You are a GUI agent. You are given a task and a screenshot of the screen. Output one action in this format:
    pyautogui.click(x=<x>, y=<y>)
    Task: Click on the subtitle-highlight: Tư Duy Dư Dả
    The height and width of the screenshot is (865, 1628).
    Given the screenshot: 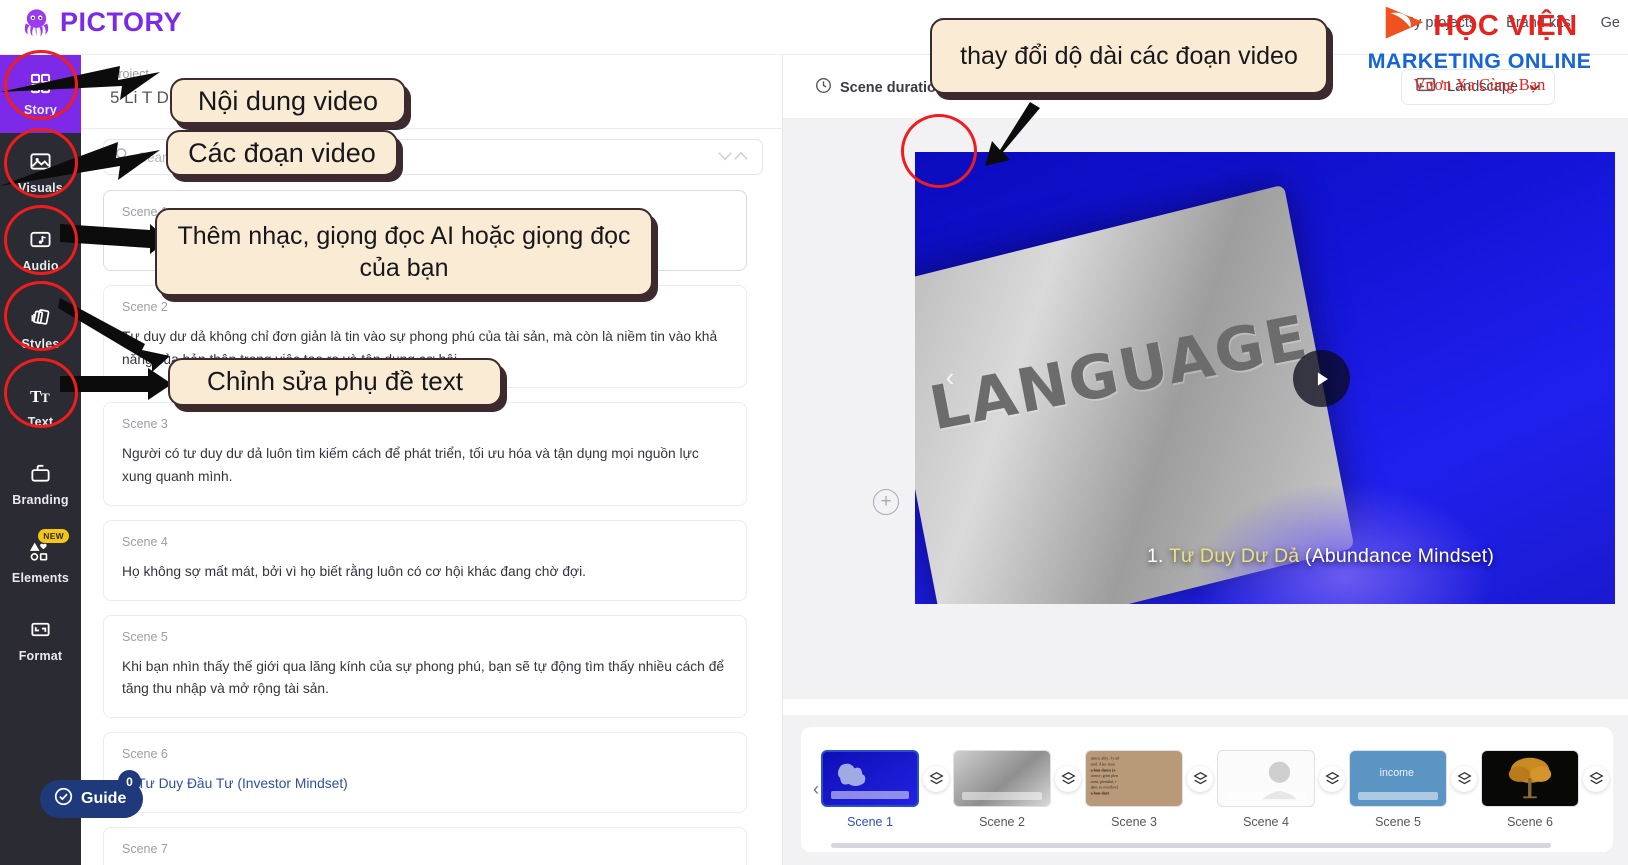 What is the action you would take?
    pyautogui.click(x=1234, y=556)
    